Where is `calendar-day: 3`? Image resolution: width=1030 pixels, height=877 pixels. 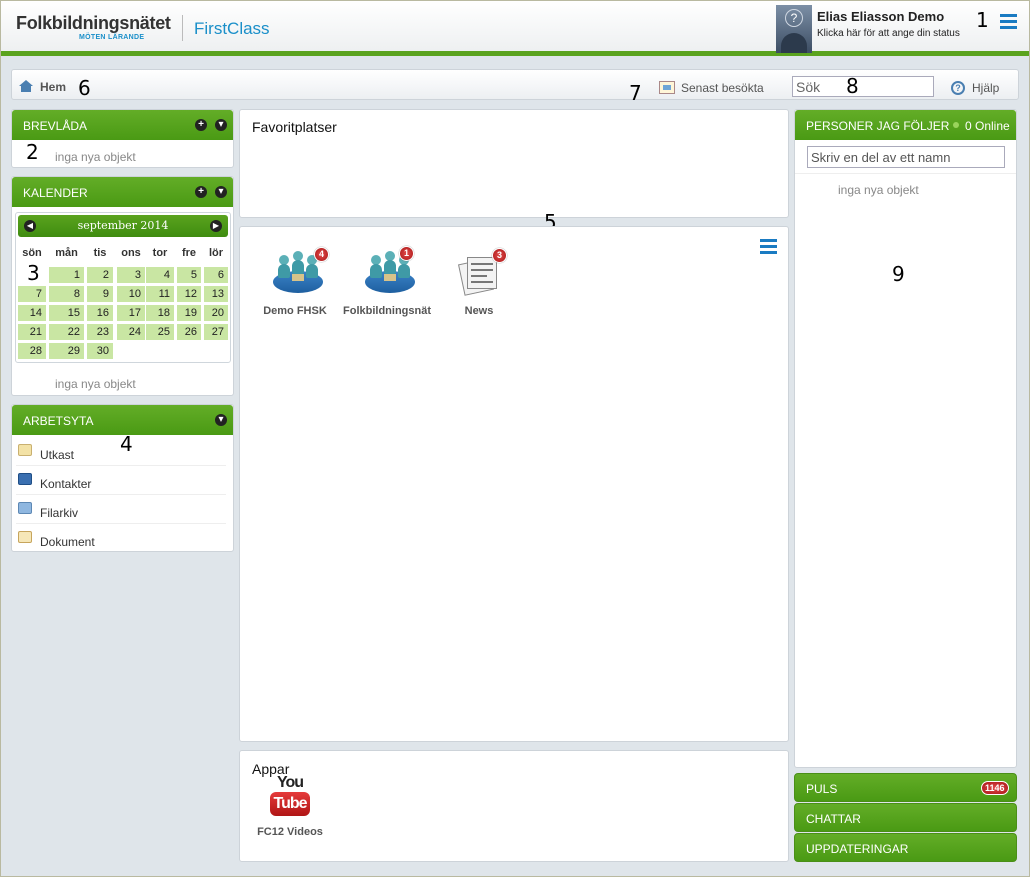 calendar-day: 3 is located at coordinates (131, 275).